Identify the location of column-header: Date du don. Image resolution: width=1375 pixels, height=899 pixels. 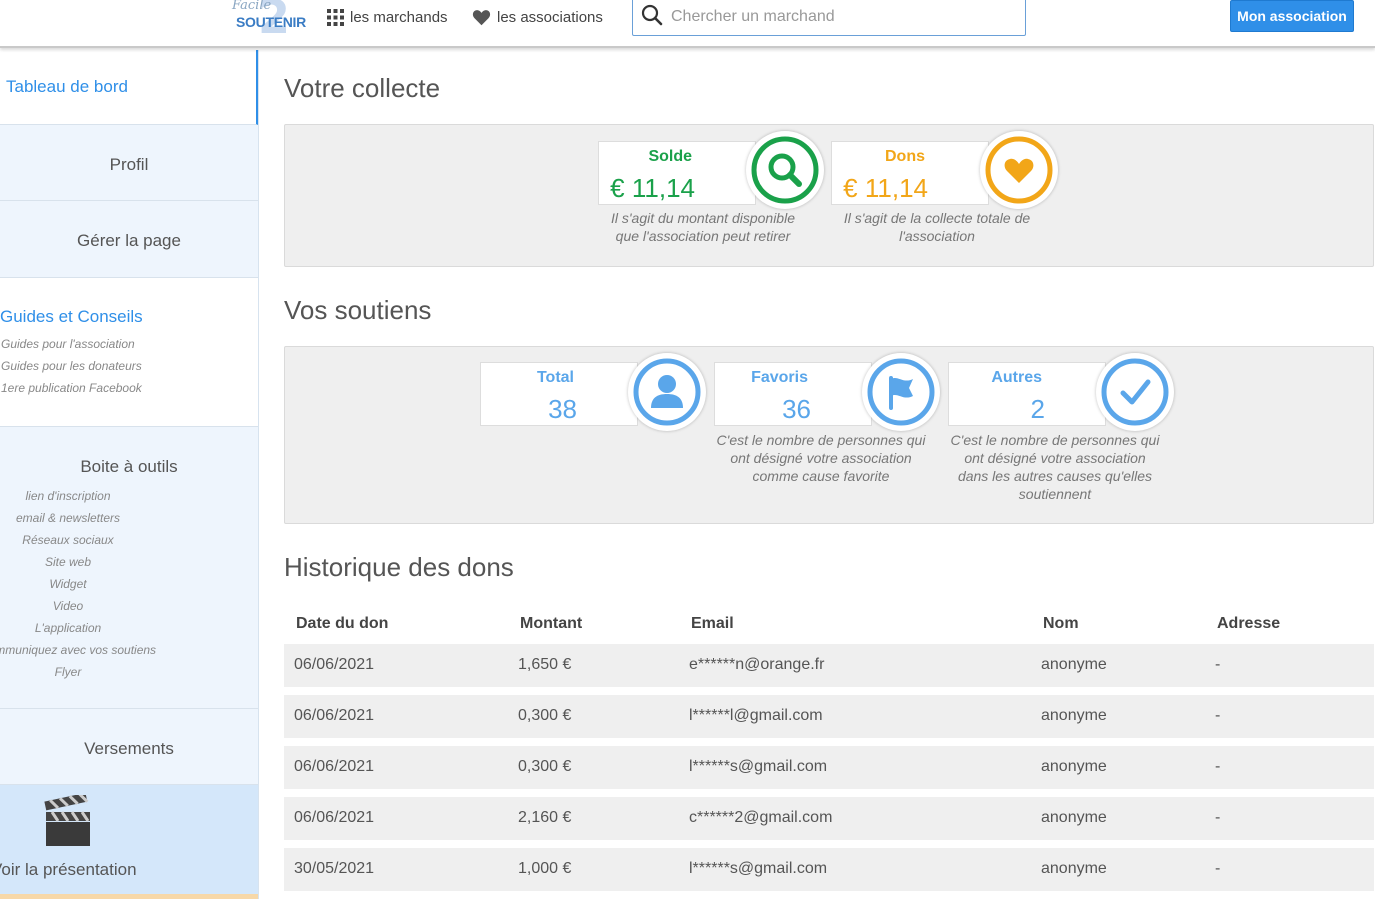
(342, 623).